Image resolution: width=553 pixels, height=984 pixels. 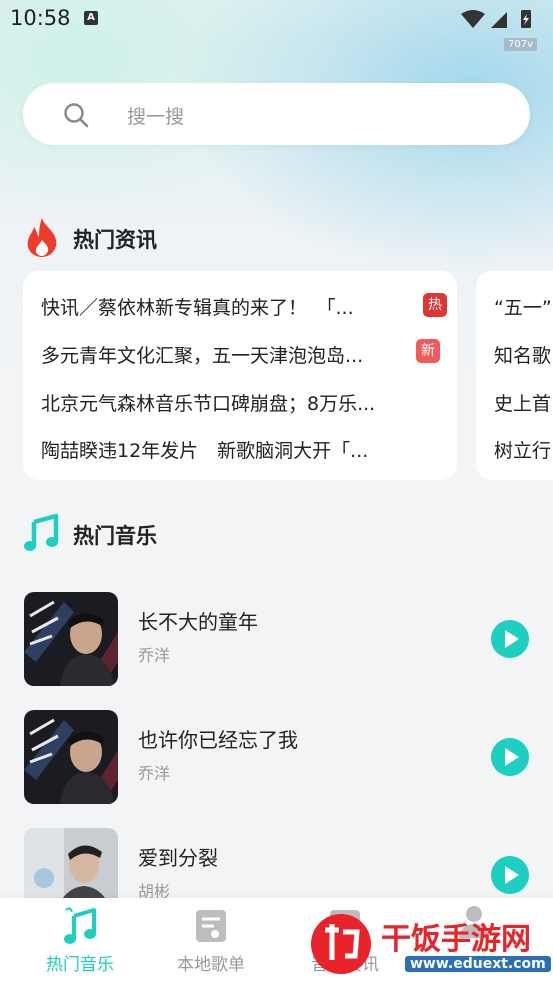 What do you see at coordinates (76, 115) in the screenshot?
I see `search-icon` at bounding box center [76, 115].